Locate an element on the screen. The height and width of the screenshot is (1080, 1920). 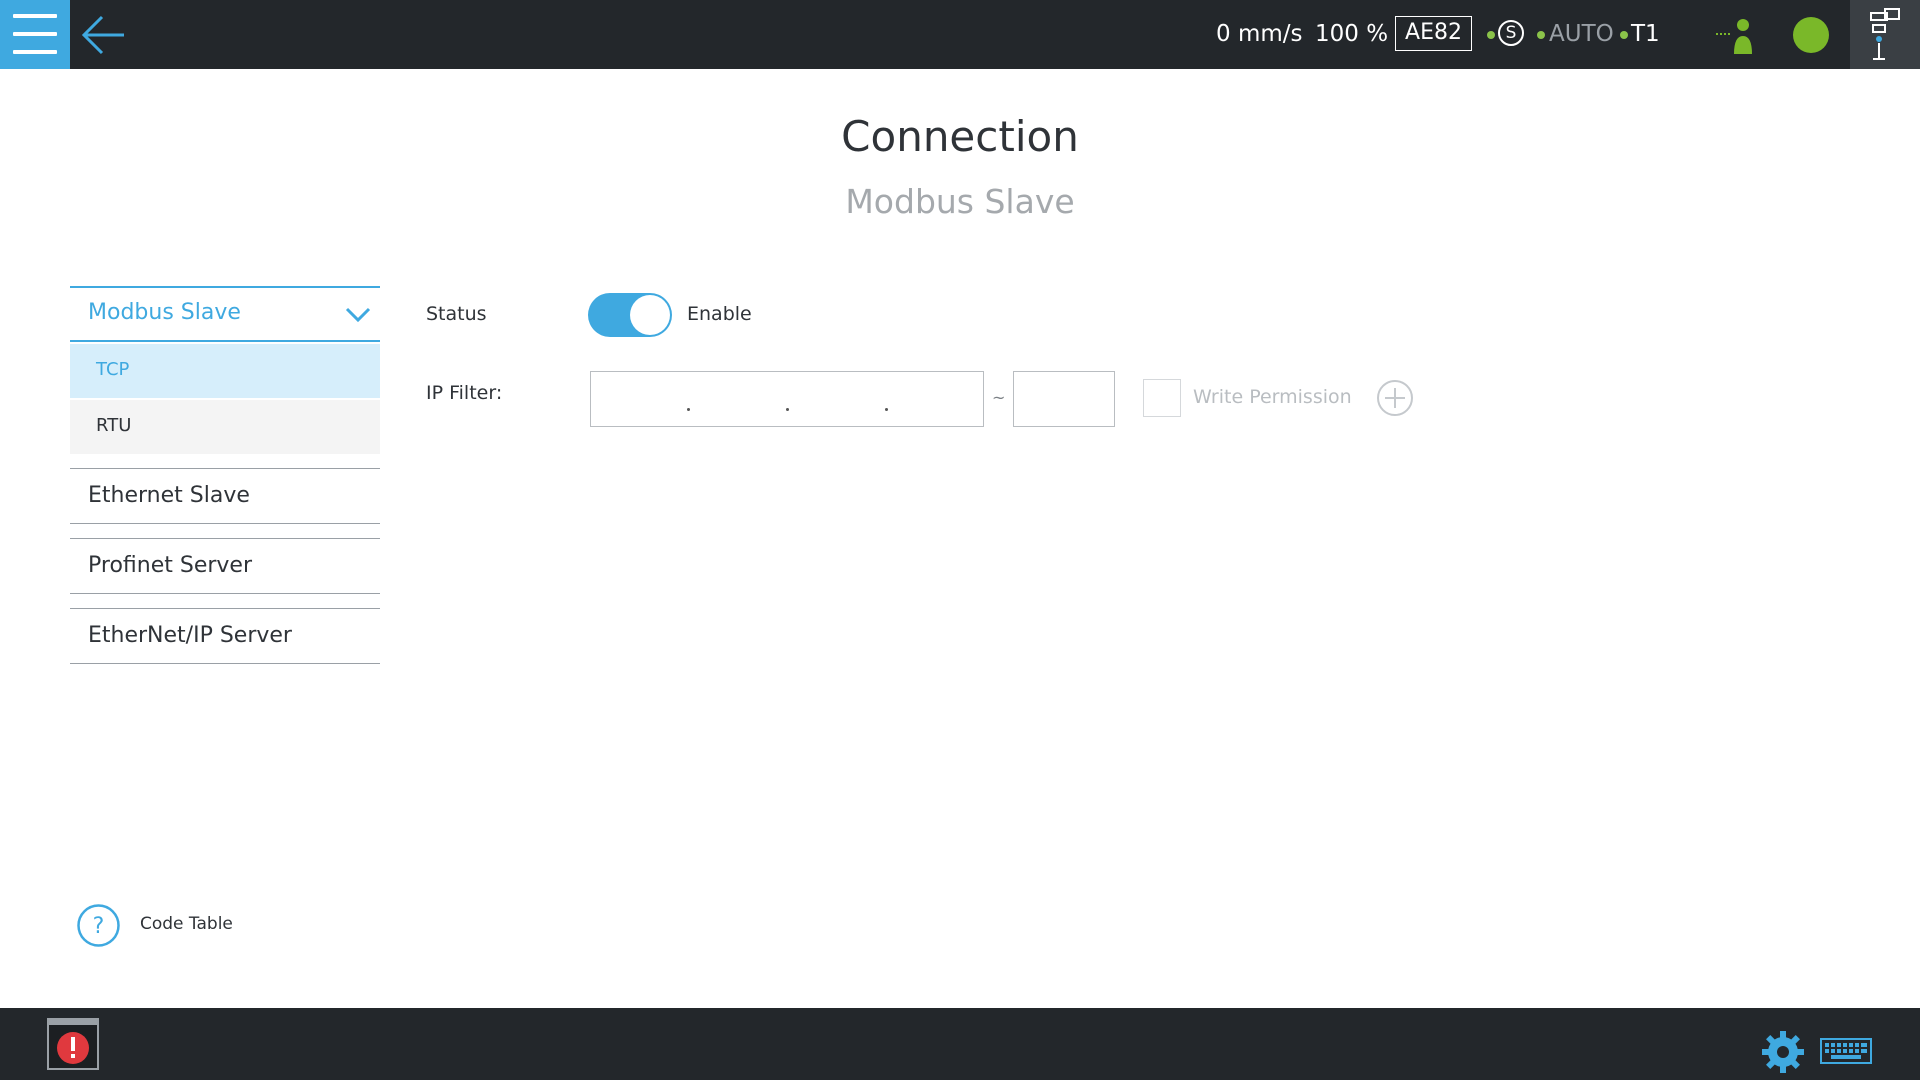
sidebar-item-label: Ethernet Slave is located at coordinates (169, 495).